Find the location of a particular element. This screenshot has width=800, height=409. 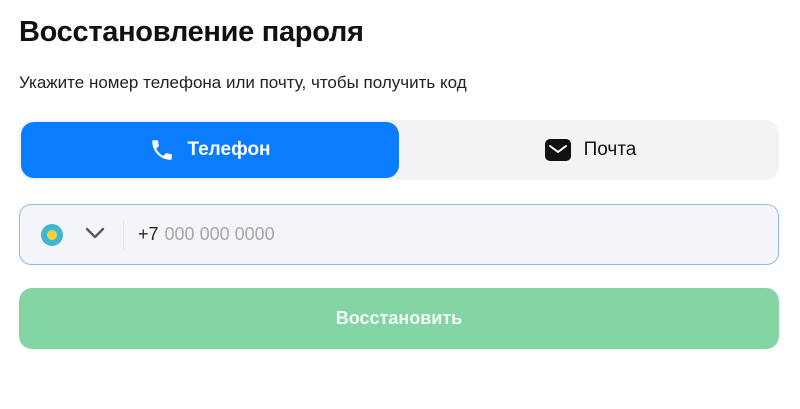

recovery-method-tabs: Телефон Почта is located at coordinates (399, 150).